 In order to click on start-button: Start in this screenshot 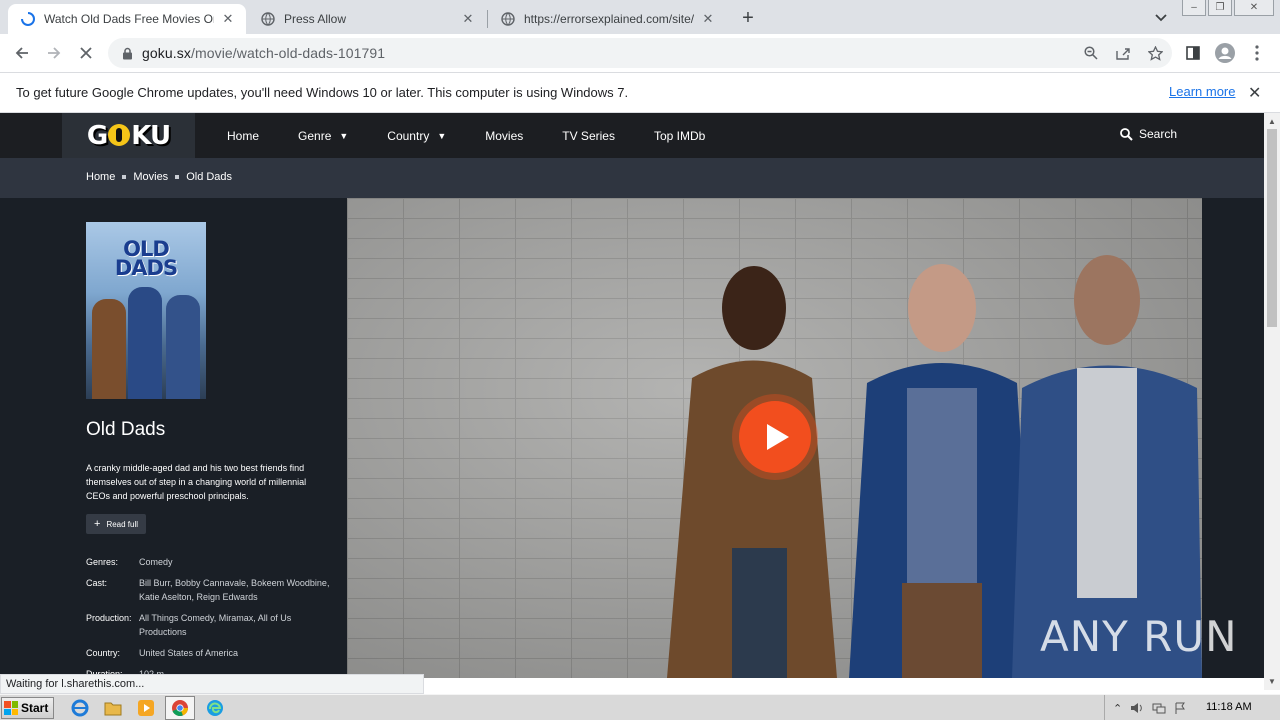, I will do `click(27, 708)`.